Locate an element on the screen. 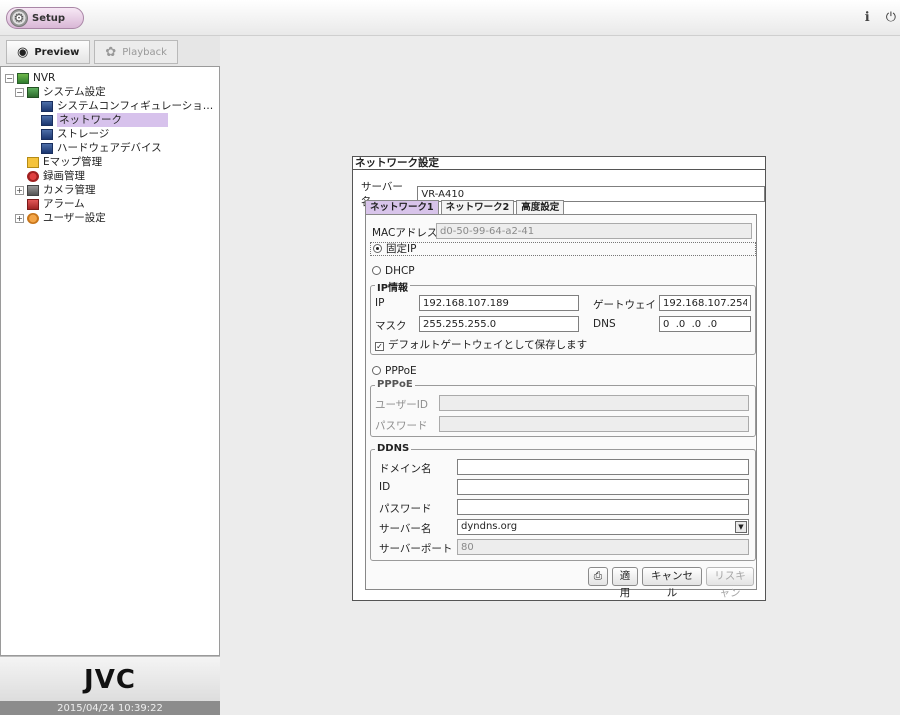 This screenshot has height=715, width=900. ddns-password-label: パスワード is located at coordinates (405, 509).